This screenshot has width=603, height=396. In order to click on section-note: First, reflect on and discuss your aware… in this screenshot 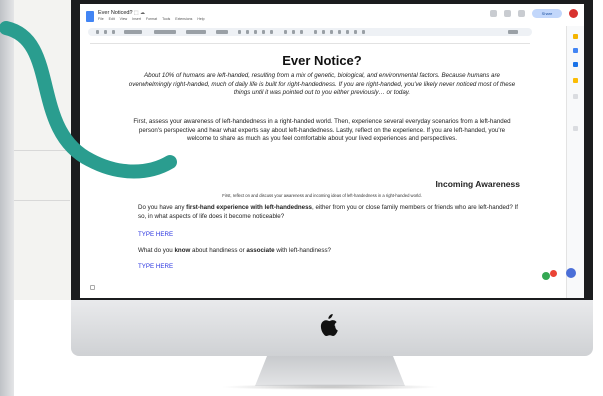, I will do `click(322, 195)`.